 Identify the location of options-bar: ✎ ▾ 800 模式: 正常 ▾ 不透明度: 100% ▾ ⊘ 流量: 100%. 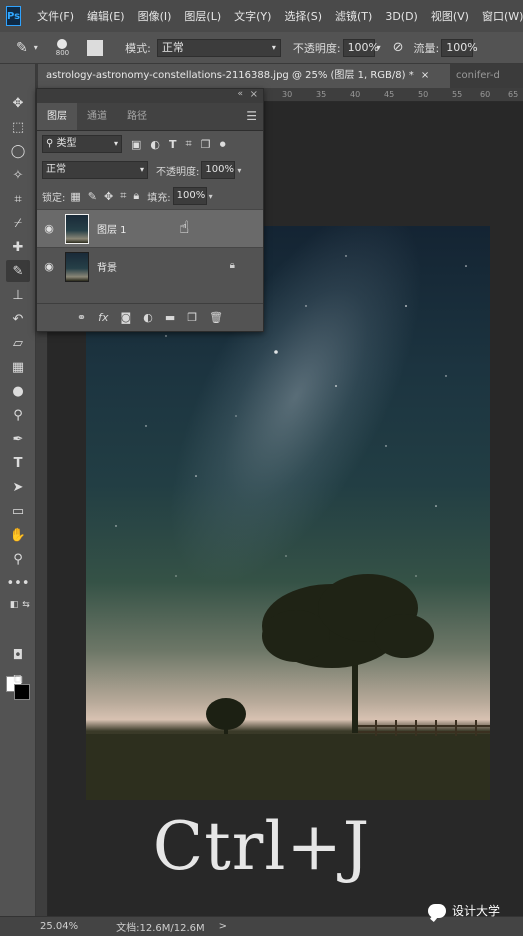
(261, 48).